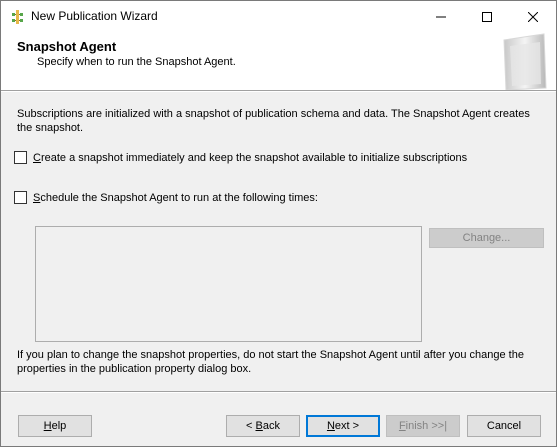 The height and width of the screenshot is (447, 557). What do you see at coordinates (278, 16) in the screenshot?
I see `title-bar: New Publication Wizard` at bounding box center [278, 16].